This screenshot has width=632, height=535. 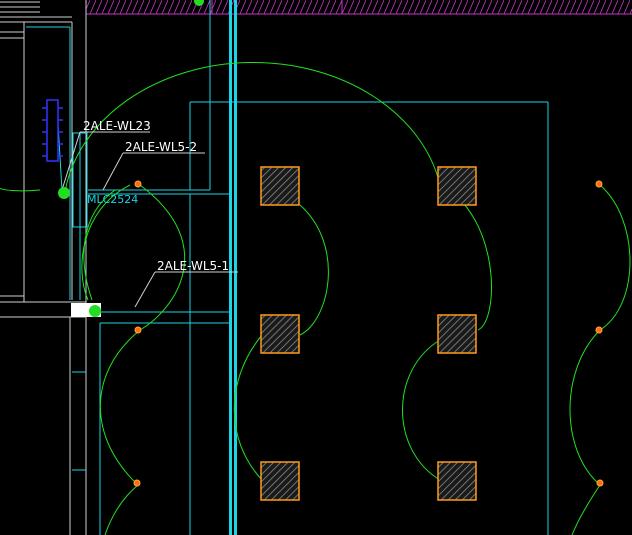 What do you see at coordinates (233, 267) in the screenshot?
I see `main-column-wall` at bounding box center [233, 267].